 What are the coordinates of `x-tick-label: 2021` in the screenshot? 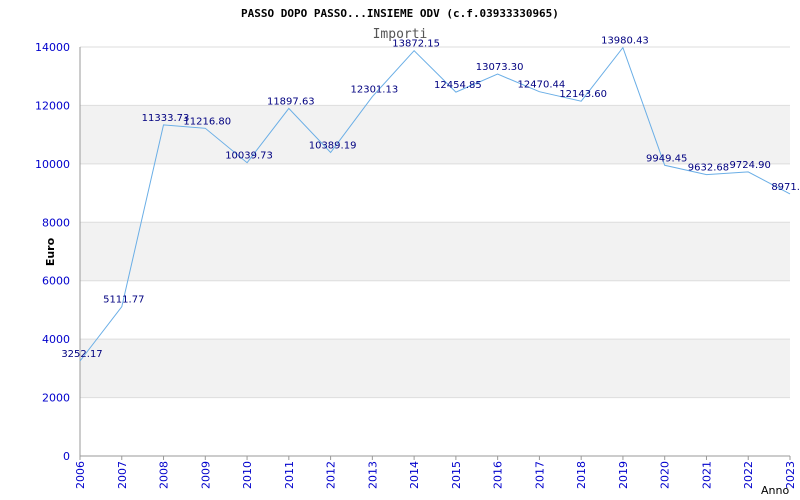 It's located at (706, 475).